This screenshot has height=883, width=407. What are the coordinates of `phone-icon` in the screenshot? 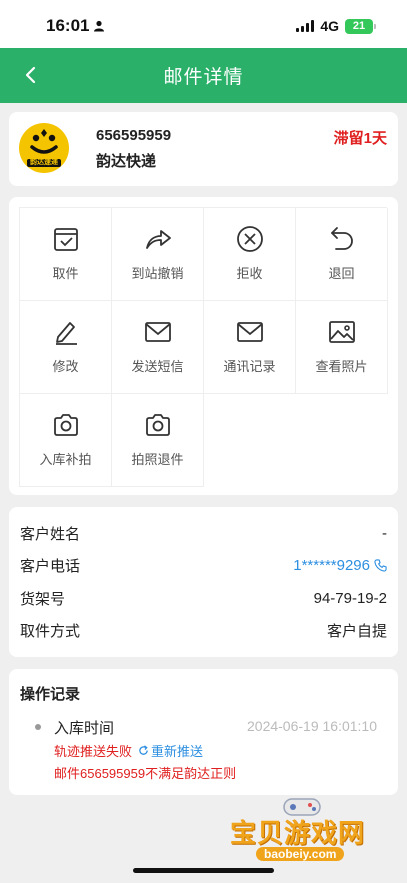 It's located at (380, 565).